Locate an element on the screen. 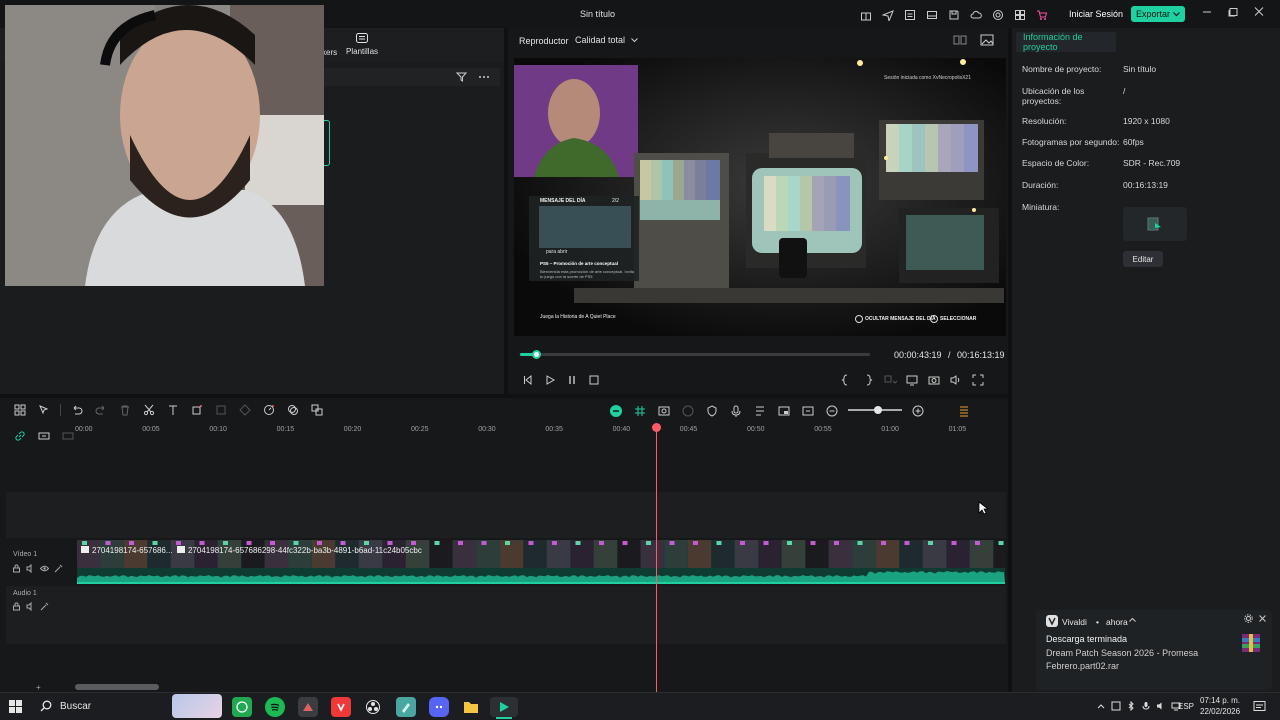 The image size is (1280, 720). notification-center-icon is located at coordinates (1259, 706).